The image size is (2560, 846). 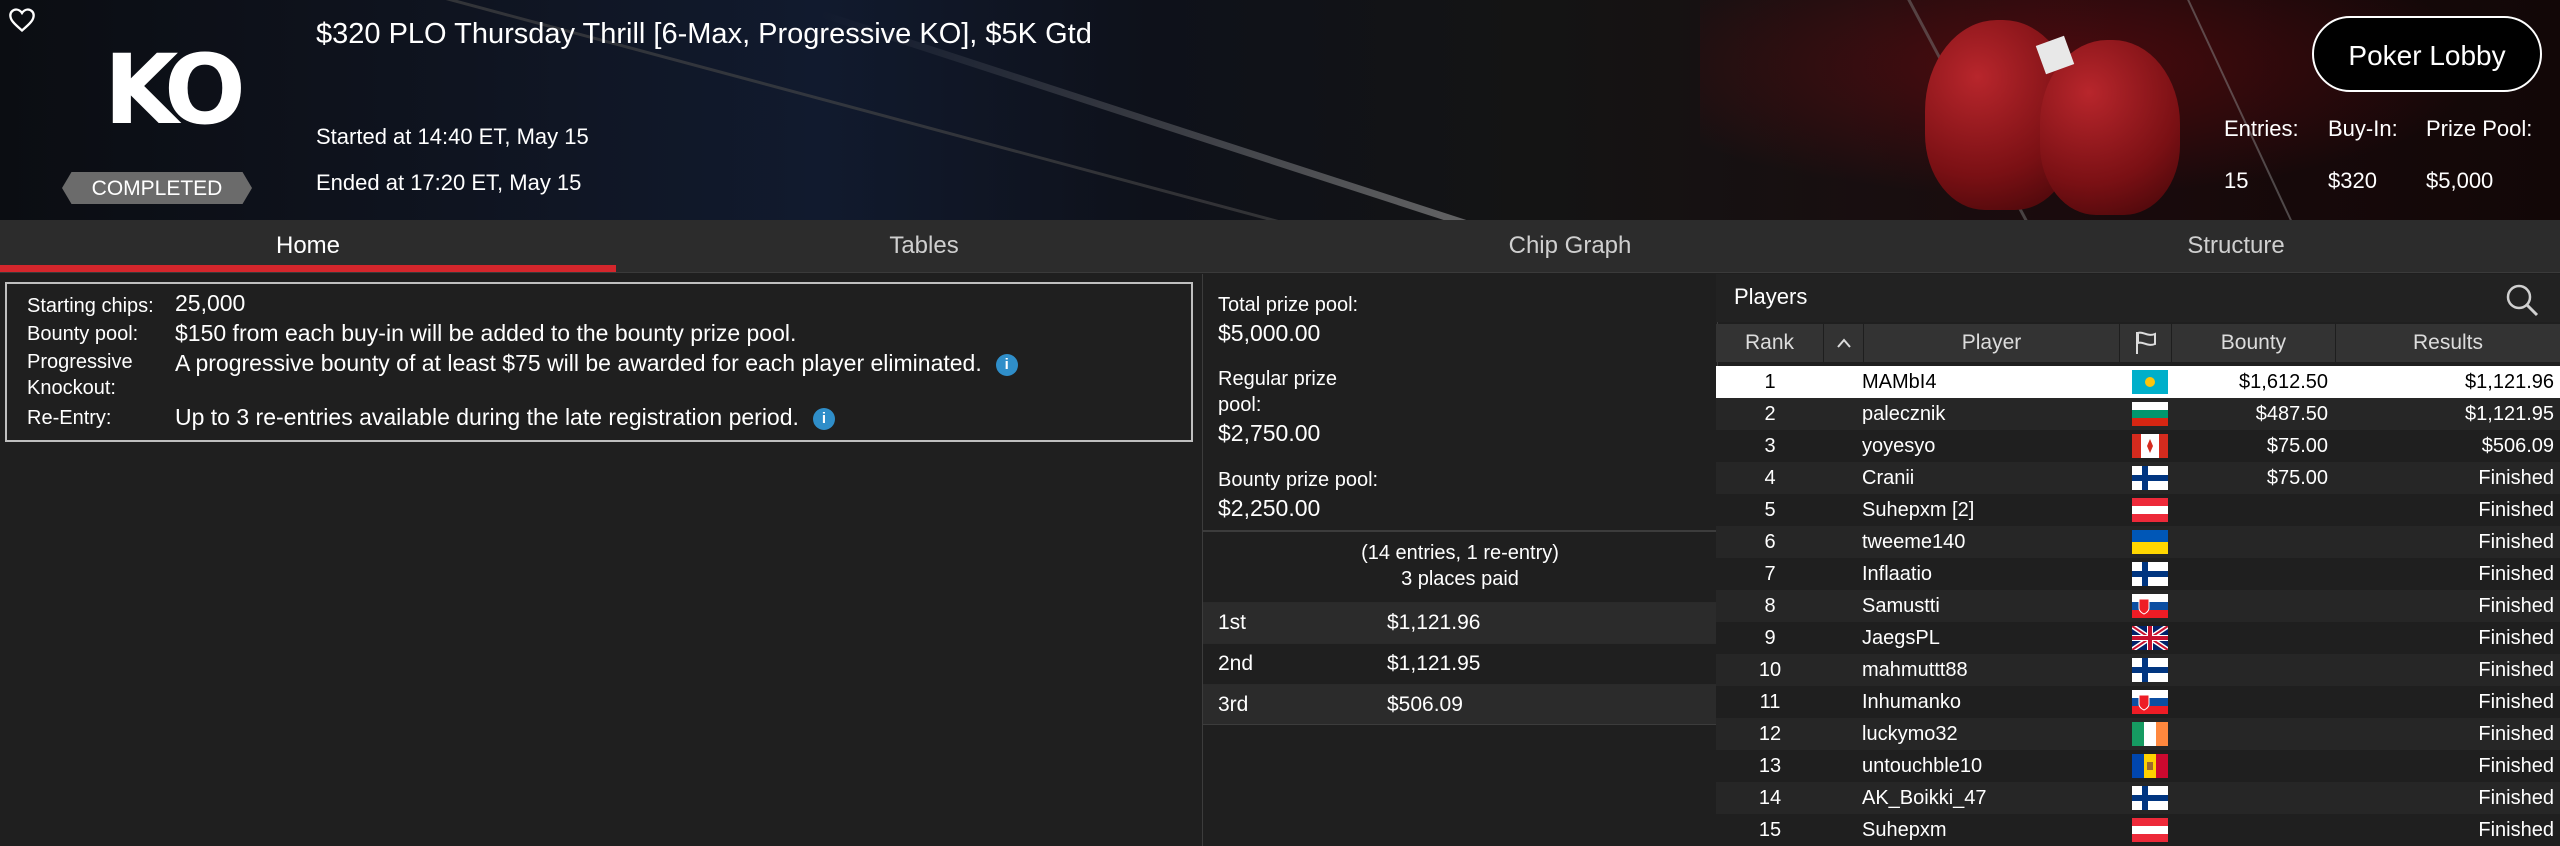 What do you see at coordinates (2150, 414) in the screenshot?
I see `bg-flag-icon` at bounding box center [2150, 414].